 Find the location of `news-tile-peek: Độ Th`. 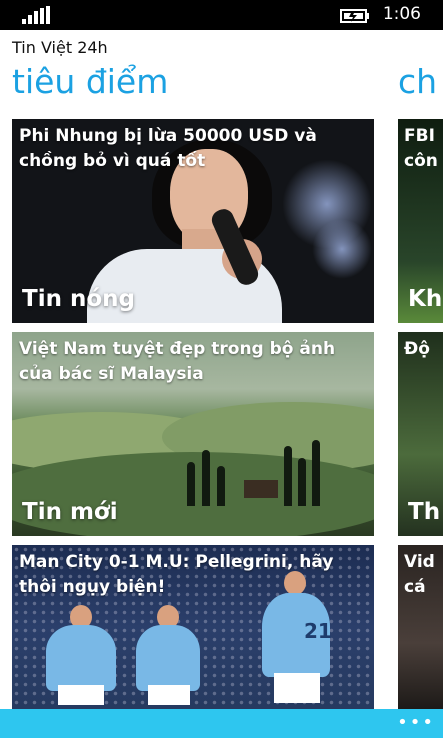

news-tile-peek: Độ Th is located at coordinates (420, 434).